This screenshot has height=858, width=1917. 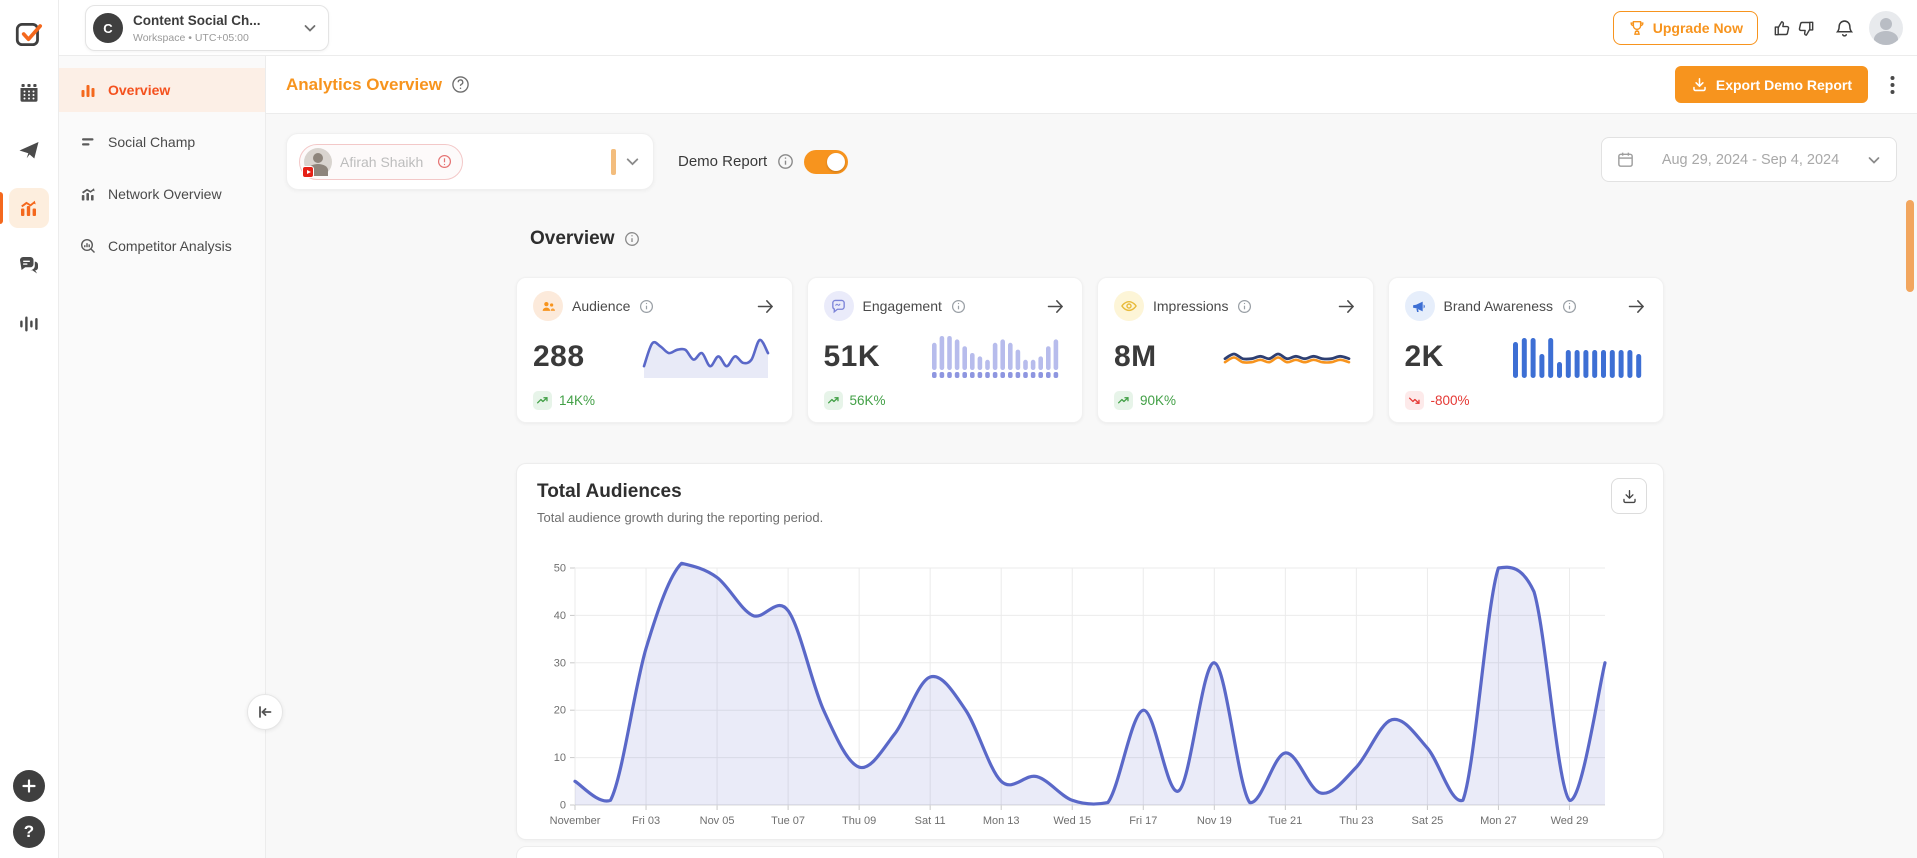 I want to click on demo-report-label: Demo Report, so click(x=723, y=161).